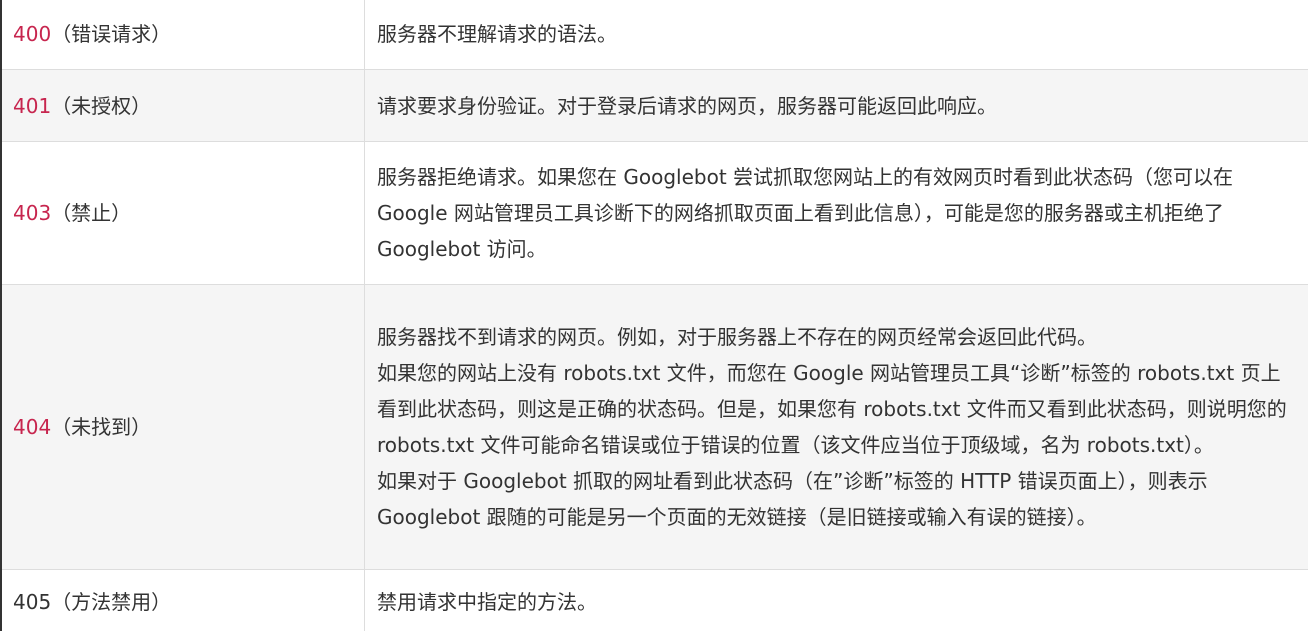 Image resolution: width=1308 pixels, height=631 pixels. What do you see at coordinates (737, 337) in the screenshot?
I see `status-description-paragraph: 服务器找不到请求的网页。例如，对于服务器上不存在的网页经常会返回此代码。` at bounding box center [737, 337].